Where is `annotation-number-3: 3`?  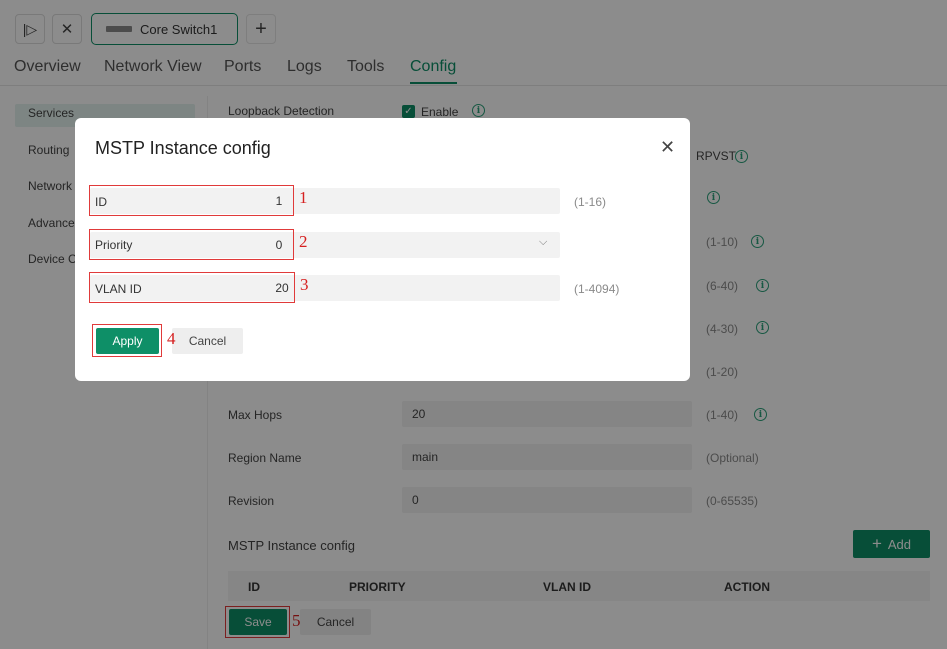
annotation-number-3: 3 is located at coordinates (304, 284).